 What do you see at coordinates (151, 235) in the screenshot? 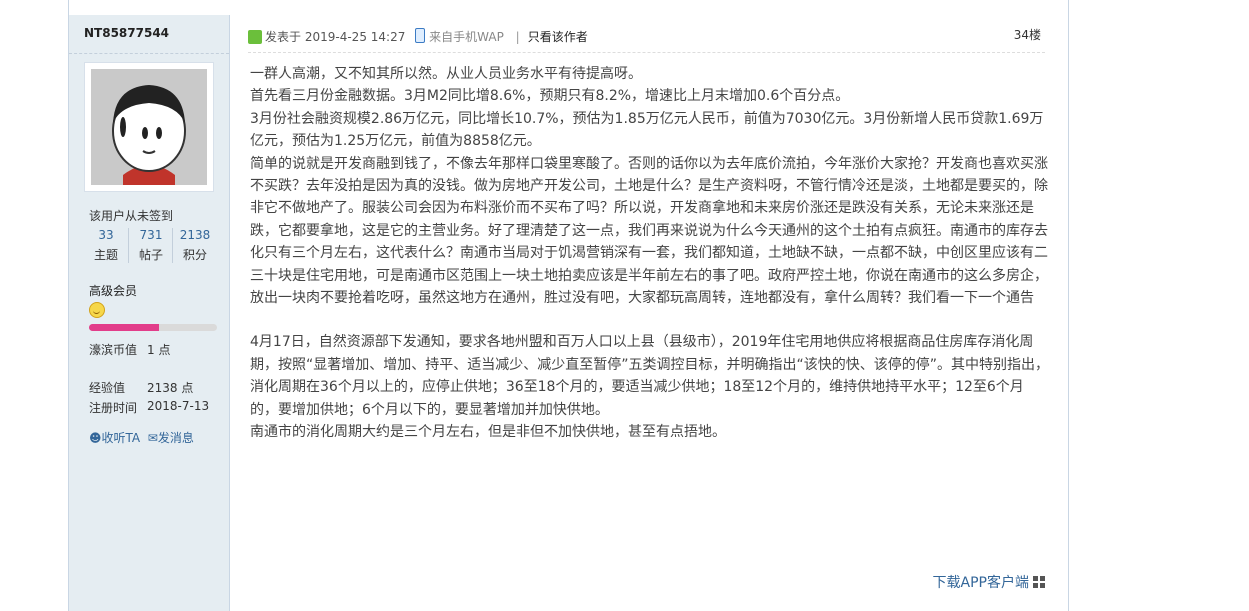
I see `stat-value: 731` at bounding box center [151, 235].